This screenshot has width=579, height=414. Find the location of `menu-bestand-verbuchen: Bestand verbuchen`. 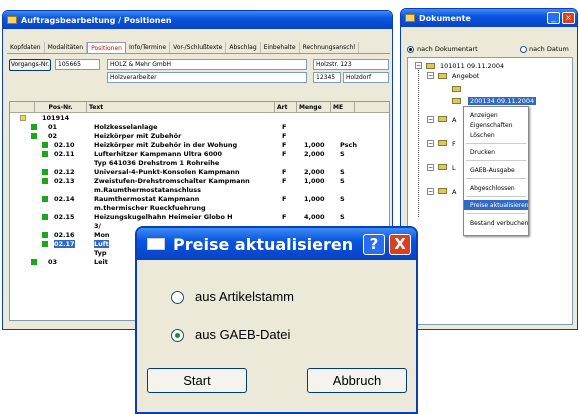

menu-bestand-verbuchen: Bestand verbuchen is located at coordinates (496, 223).